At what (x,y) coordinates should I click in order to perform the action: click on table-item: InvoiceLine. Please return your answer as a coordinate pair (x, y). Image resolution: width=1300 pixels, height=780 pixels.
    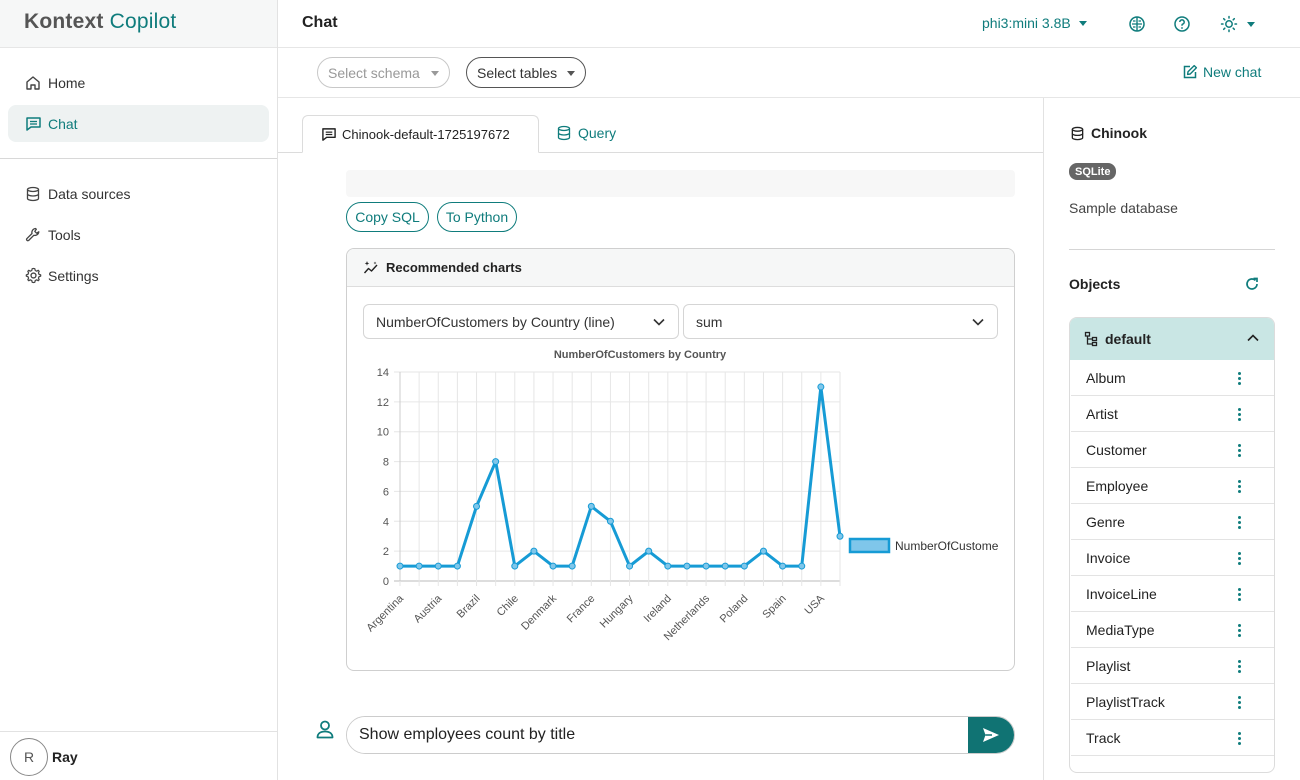
    Looking at the image, I should click on (1172, 594).